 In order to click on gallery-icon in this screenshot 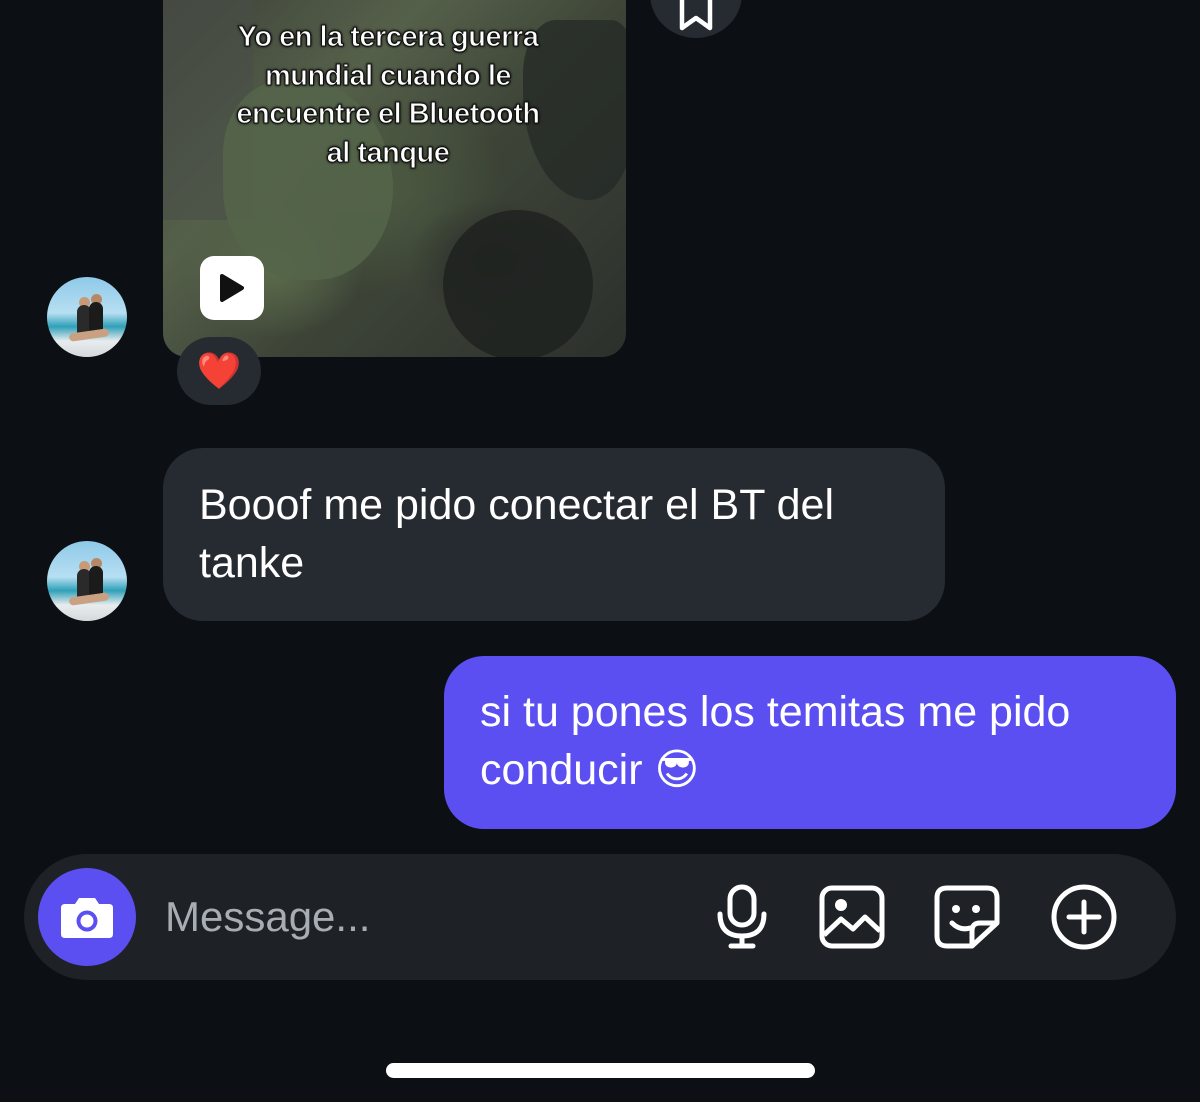, I will do `click(852, 917)`.